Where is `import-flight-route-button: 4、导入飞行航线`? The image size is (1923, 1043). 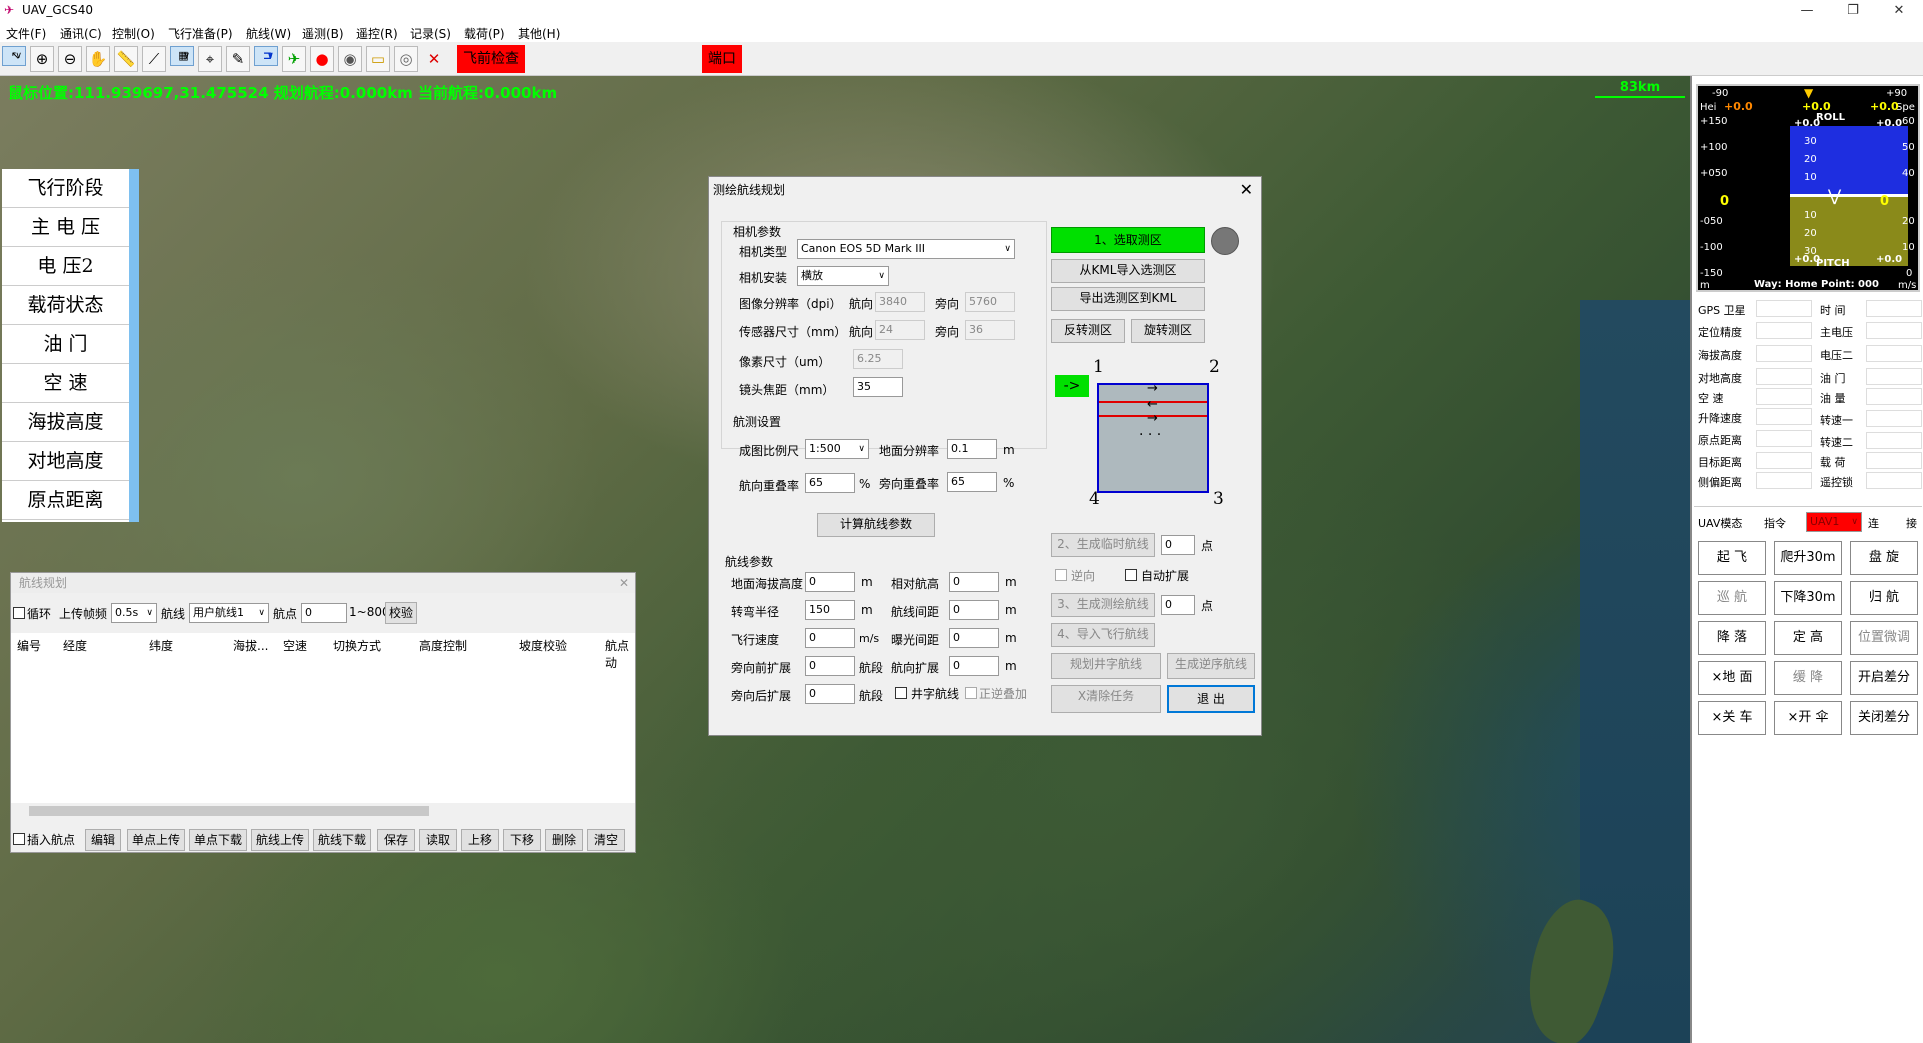
import-flight-route-button: 4、导入飞行航线 is located at coordinates (1103, 635).